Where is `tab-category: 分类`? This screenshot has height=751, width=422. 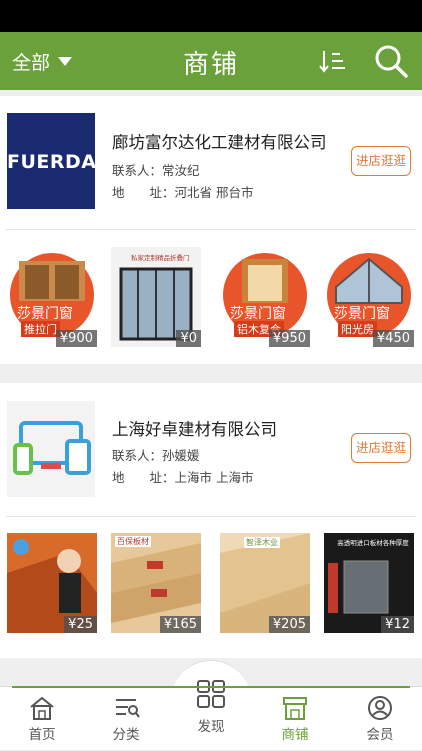 tab-category: 分类 is located at coordinates (126, 719).